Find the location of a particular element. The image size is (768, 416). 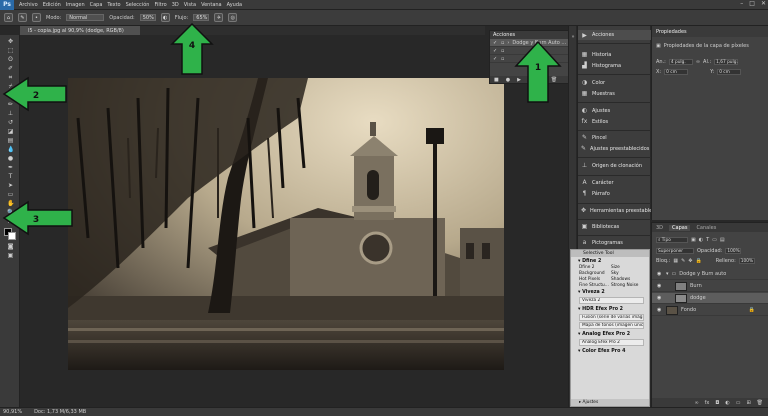

dock-item-caracter: A Carácter is located at coordinates (614, 182).